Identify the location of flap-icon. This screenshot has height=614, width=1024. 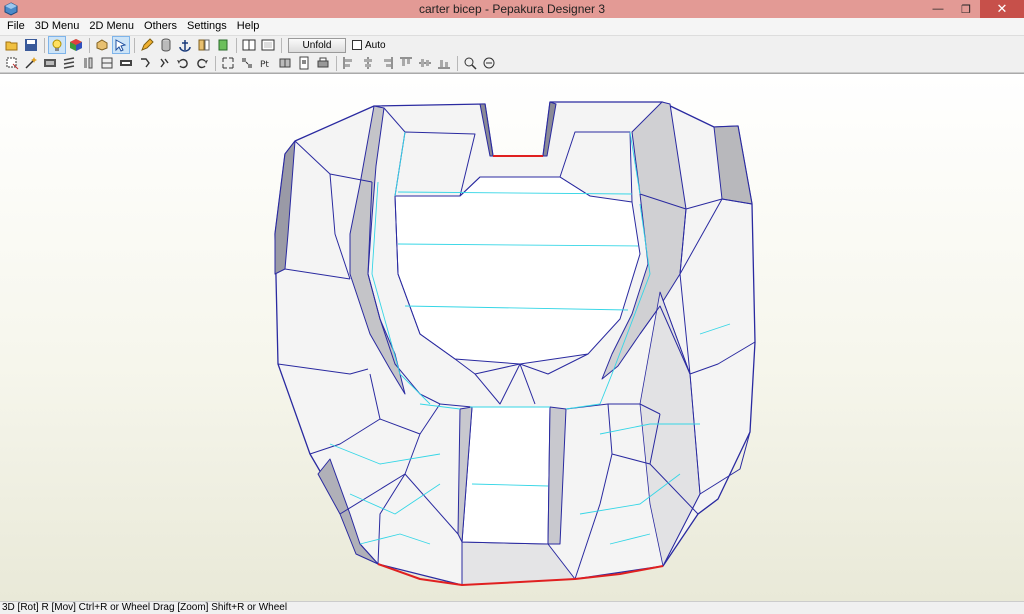
(107, 63).